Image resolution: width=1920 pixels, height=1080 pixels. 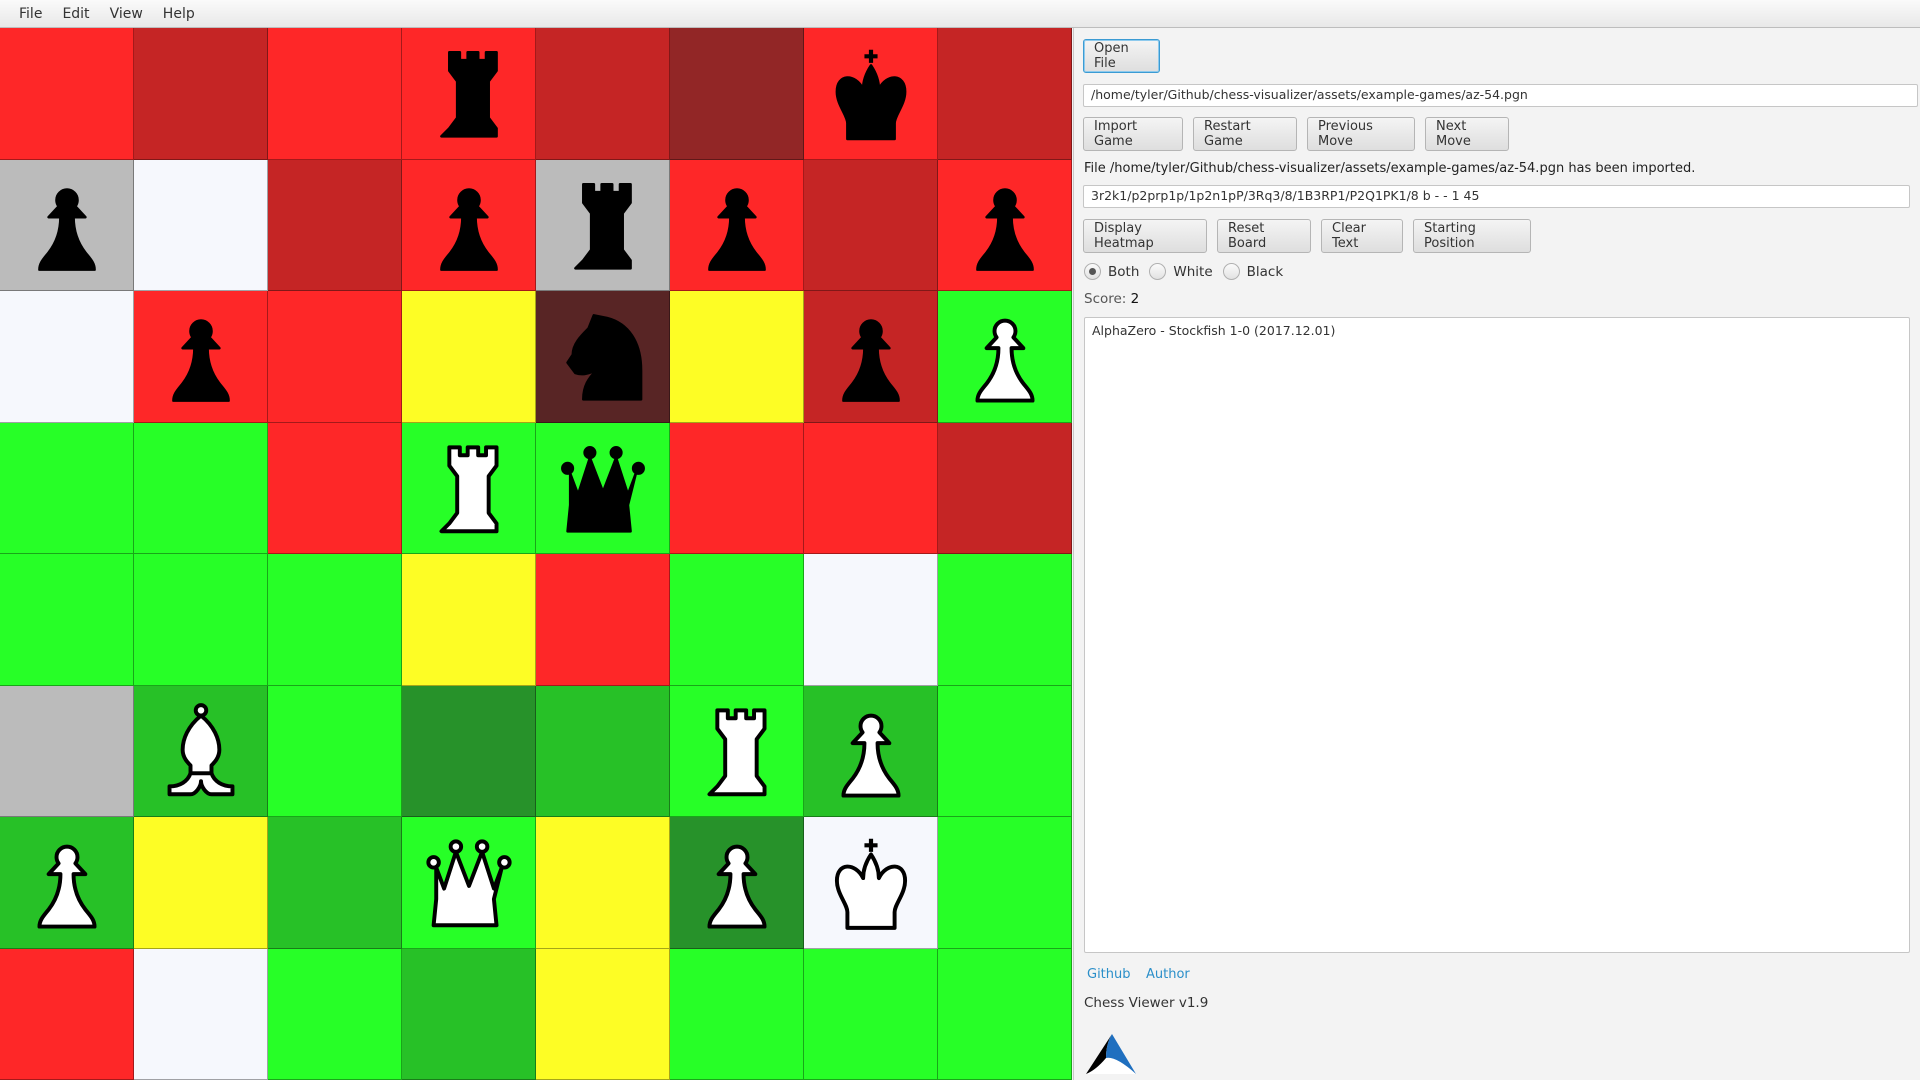 I want to click on square-e7, so click(x=603, y=225).